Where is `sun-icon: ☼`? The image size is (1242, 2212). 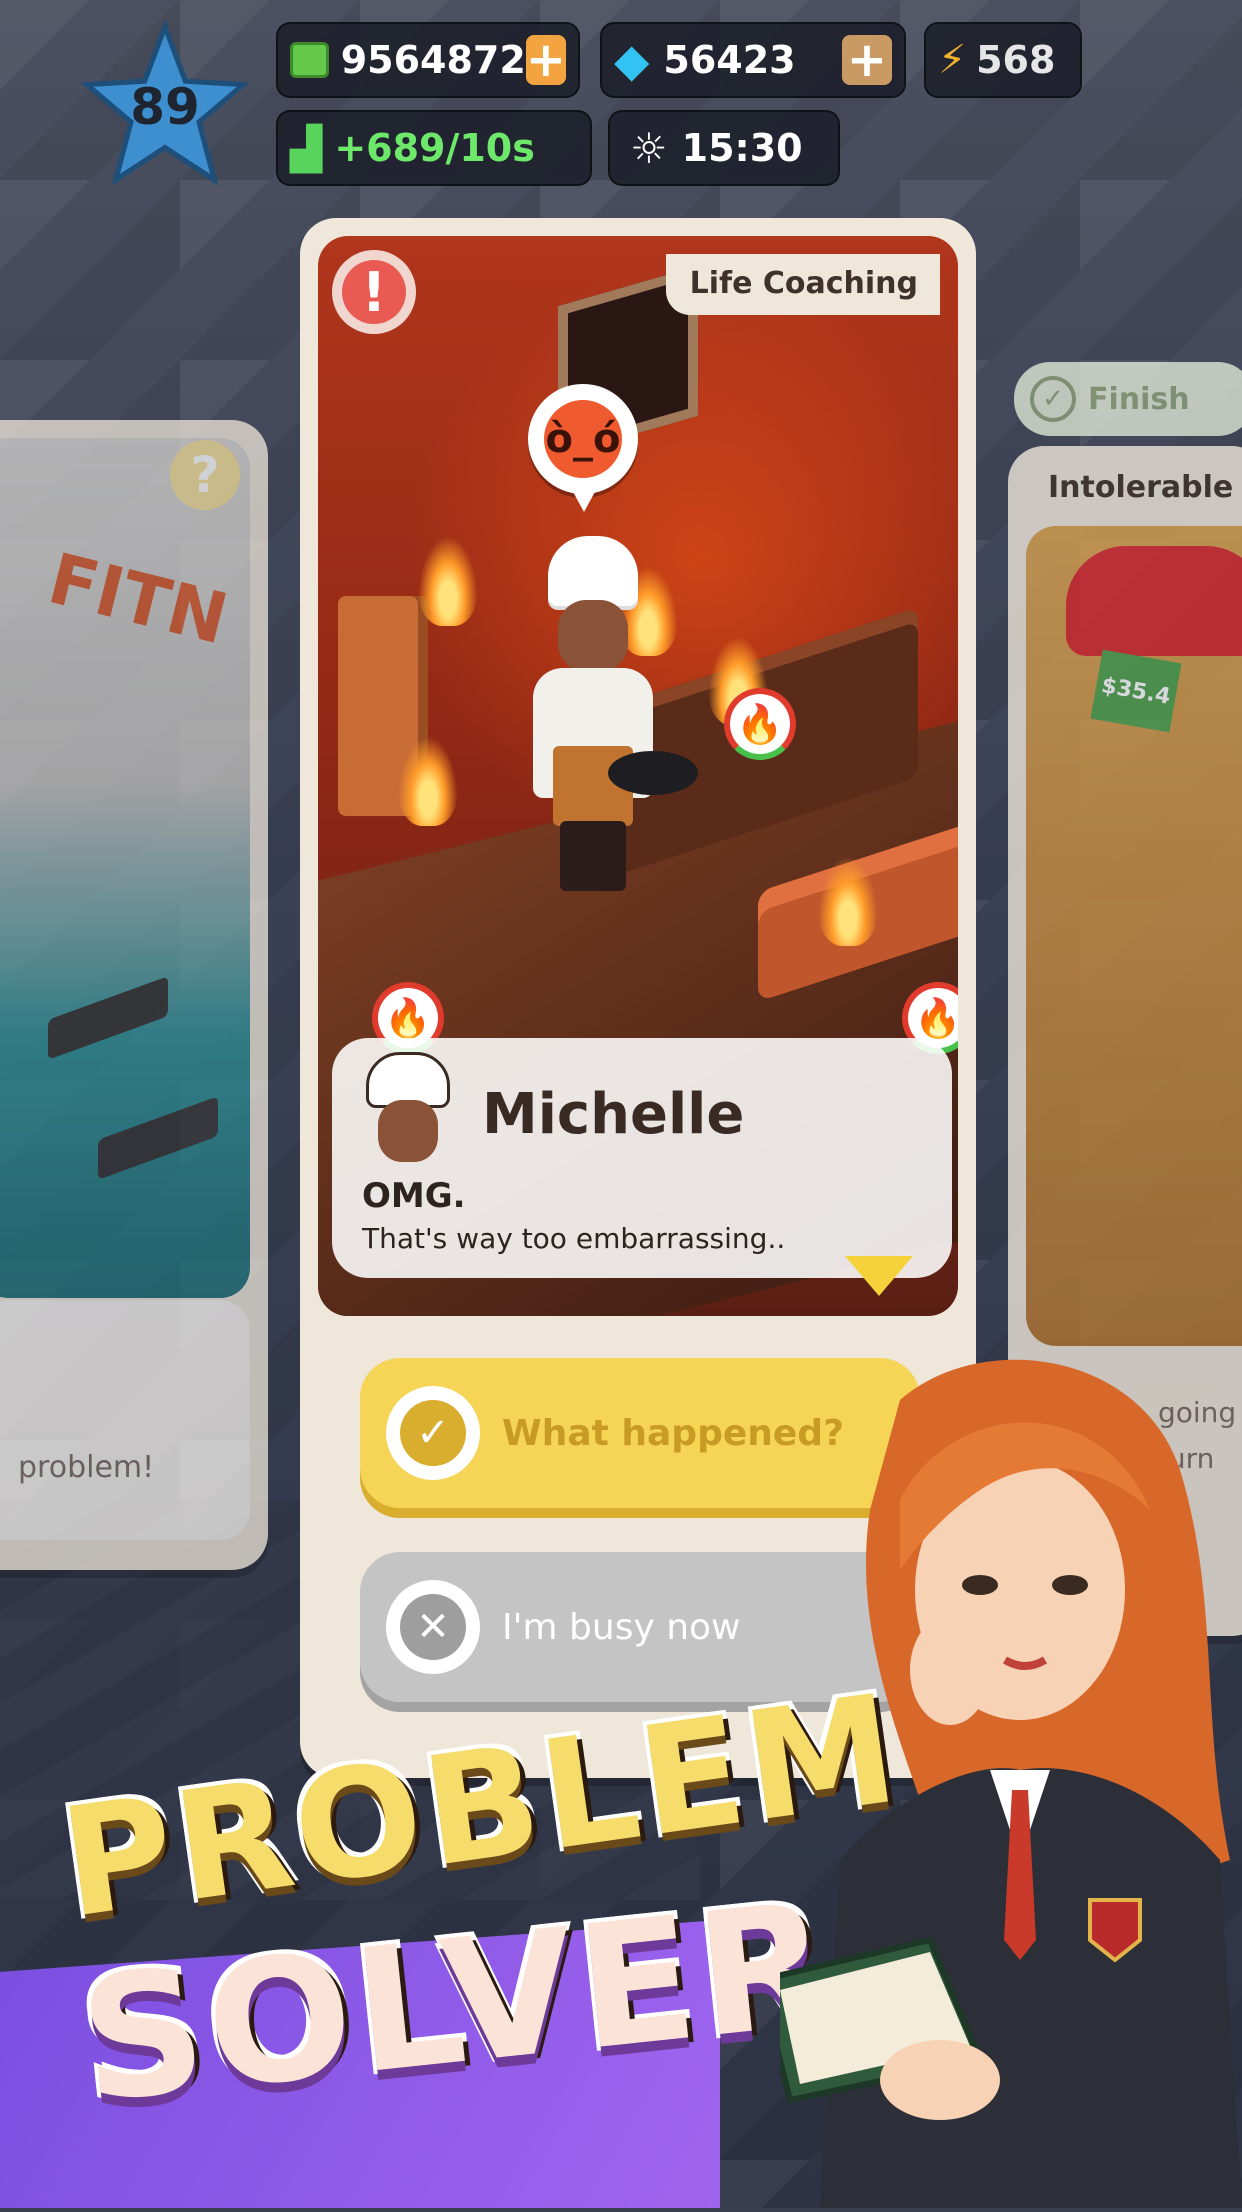
sun-icon: ☼ is located at coordinates (649, 148).